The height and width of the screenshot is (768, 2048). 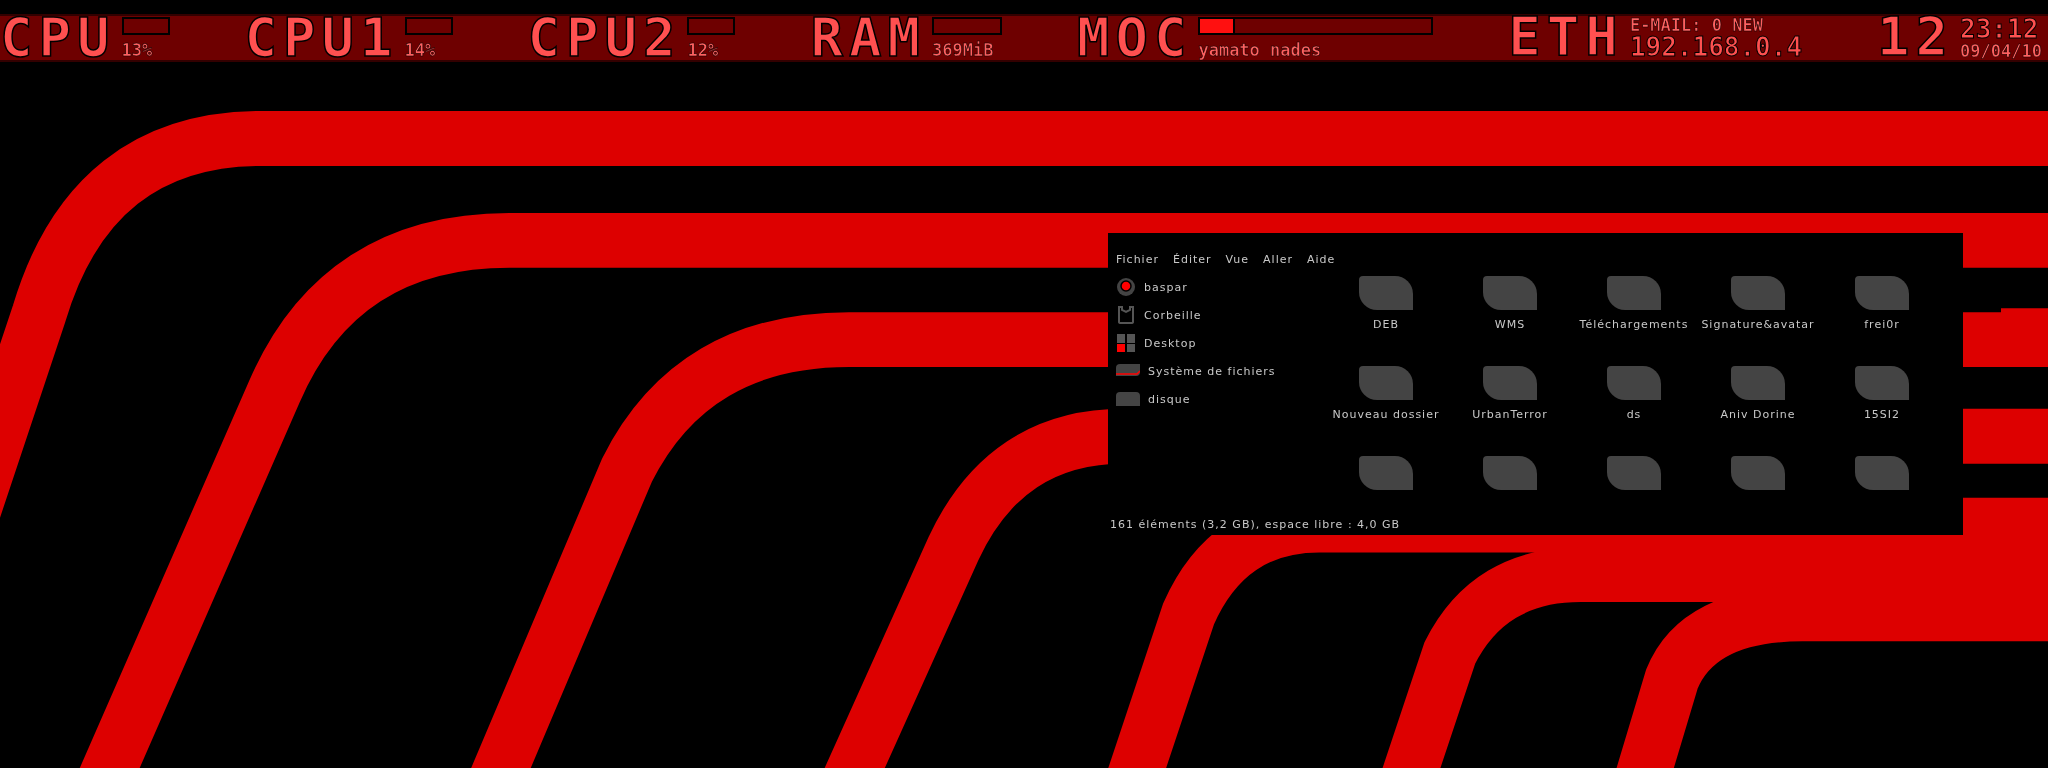 I want to click on clock-date: 09/04/10, so click(x=2001, y=51).